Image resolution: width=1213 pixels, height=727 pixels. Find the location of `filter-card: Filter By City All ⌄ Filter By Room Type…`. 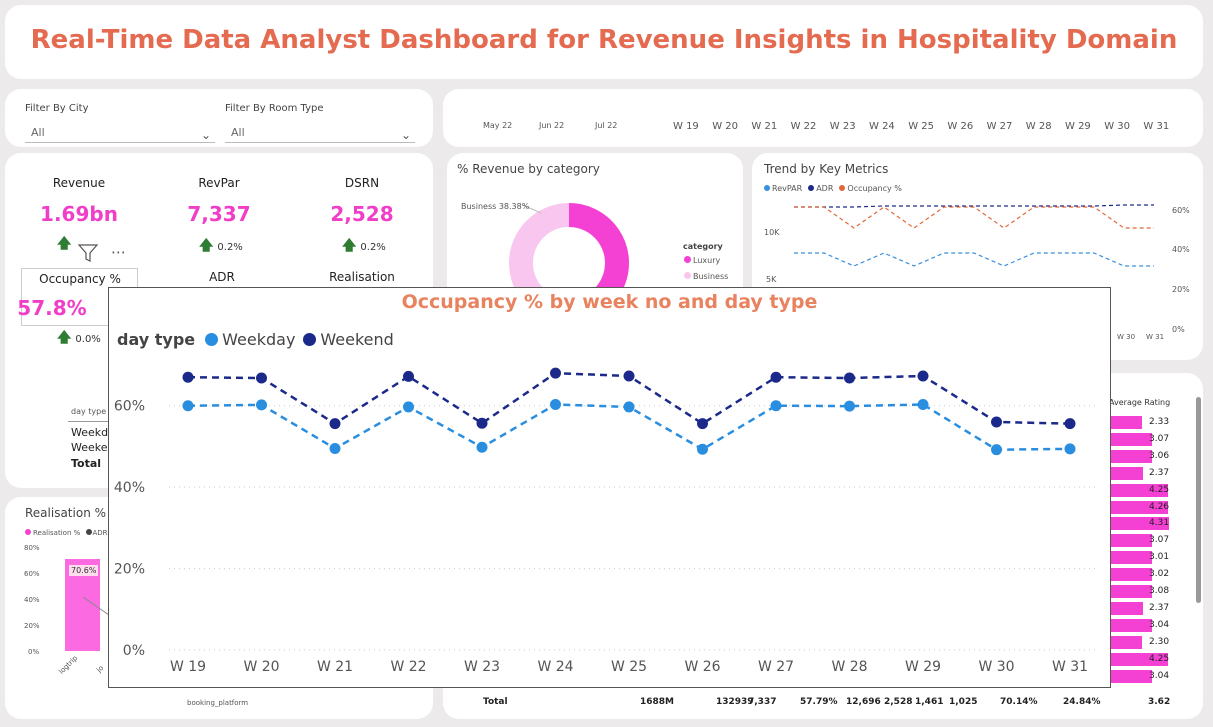

filter-card: Filter By City All ⌄ Filter By Room Type… is located at coordinates (219, 118).